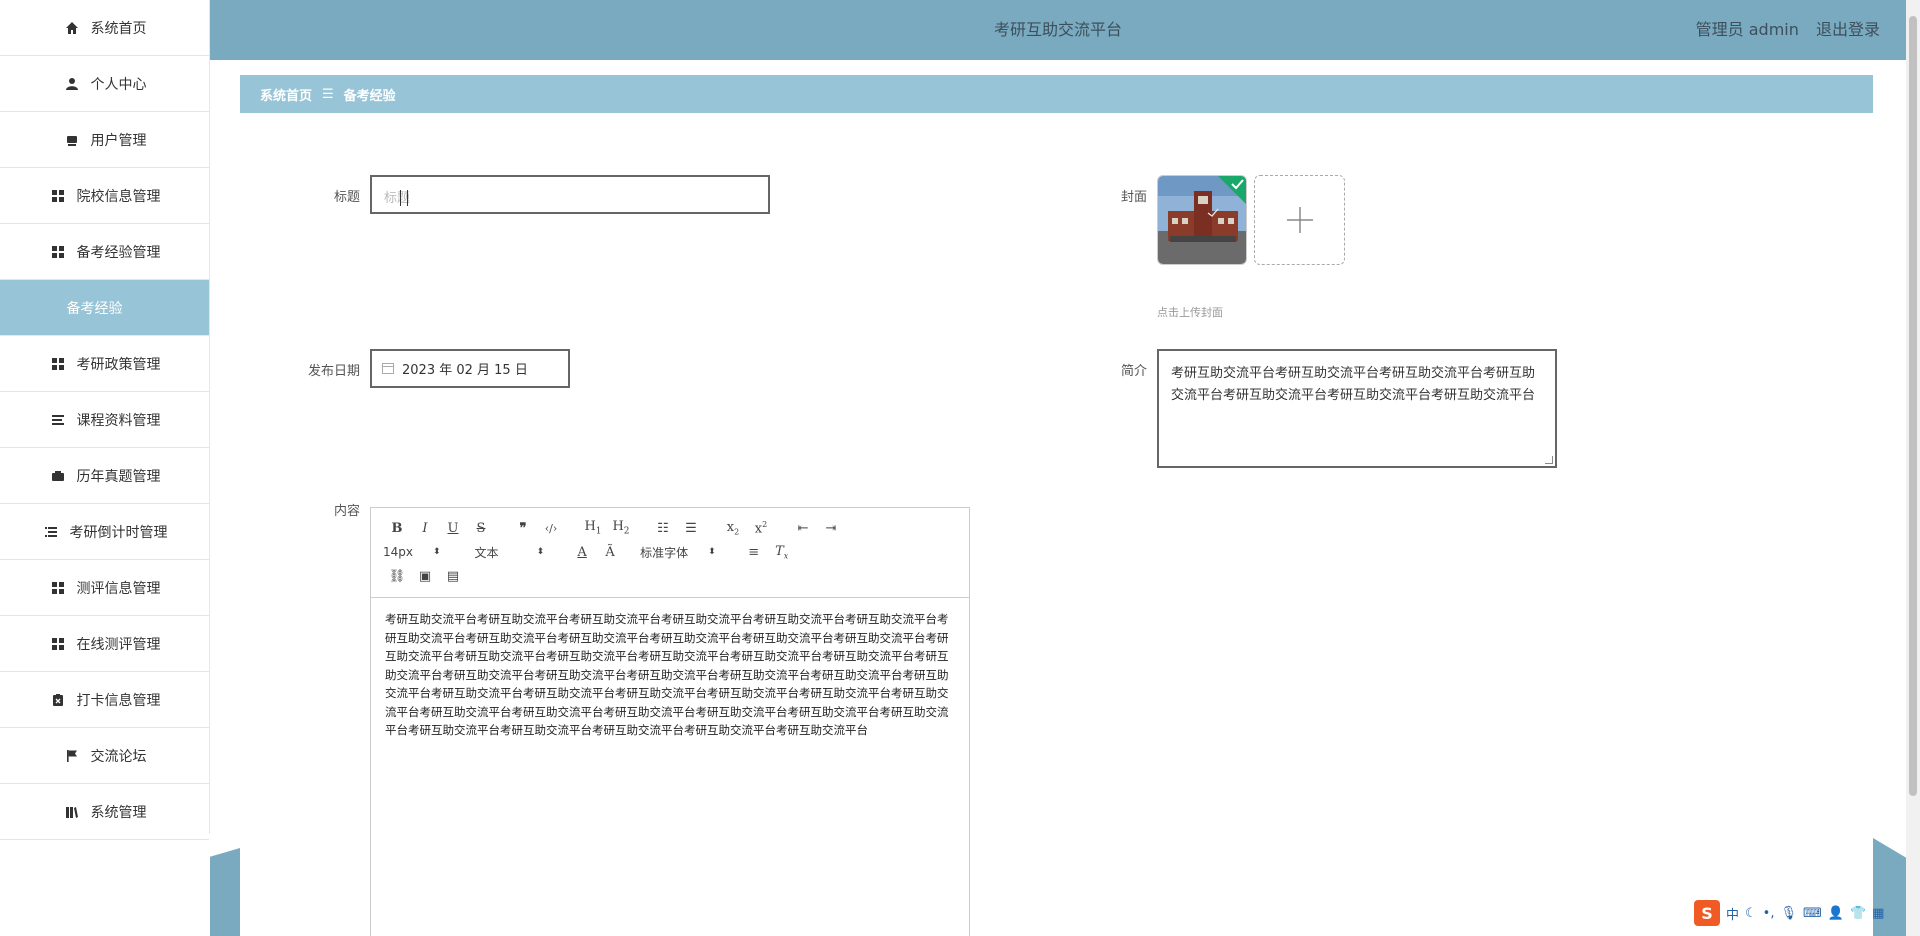  What do you see at coordinates (510, 552) in the screenshot?
I see `block-type-select: 文本 ⬍` at bounding box center [510, 552].